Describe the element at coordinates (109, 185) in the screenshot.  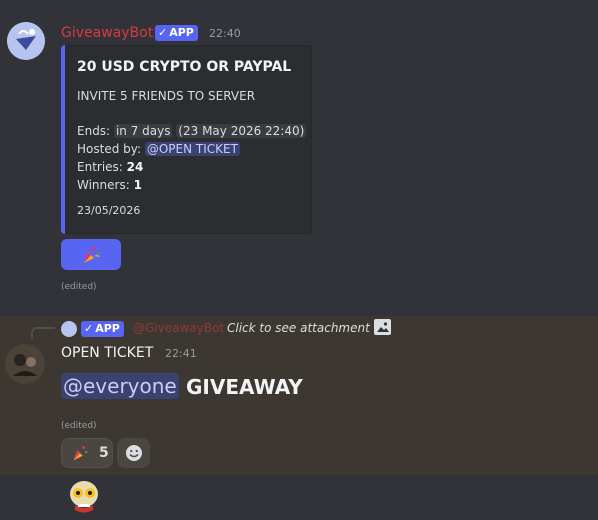
I see `embed-winners-line: Winners: 1` at that location.